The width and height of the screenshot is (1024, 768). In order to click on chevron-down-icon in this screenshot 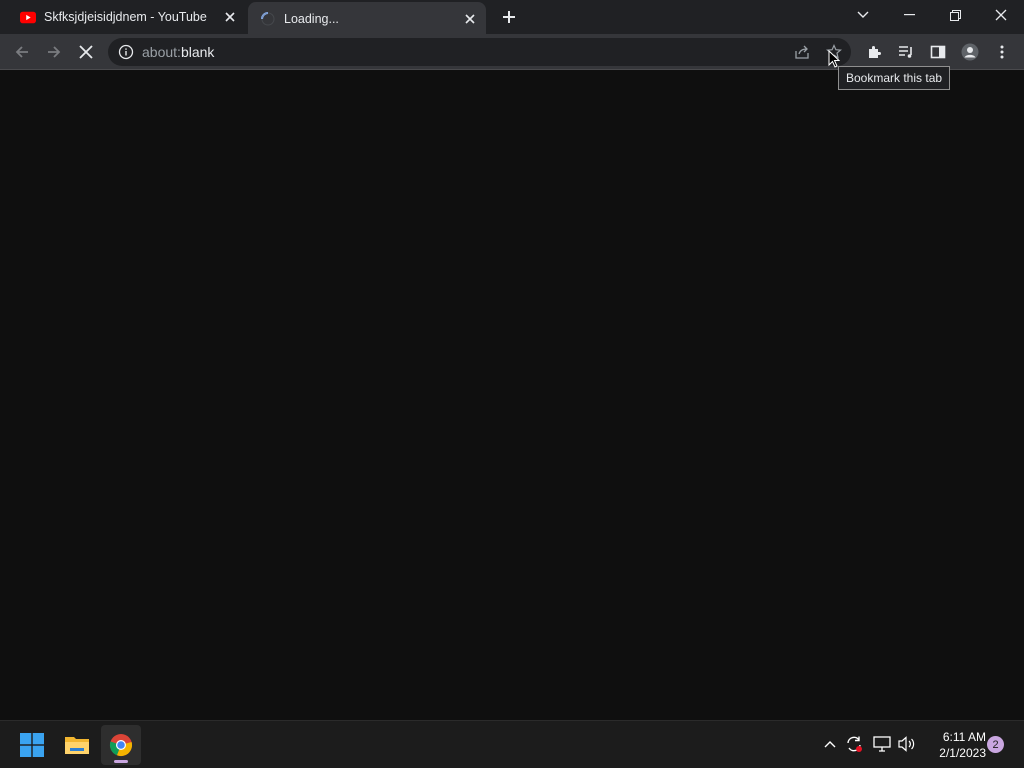, I will do `click(863, 14)`.